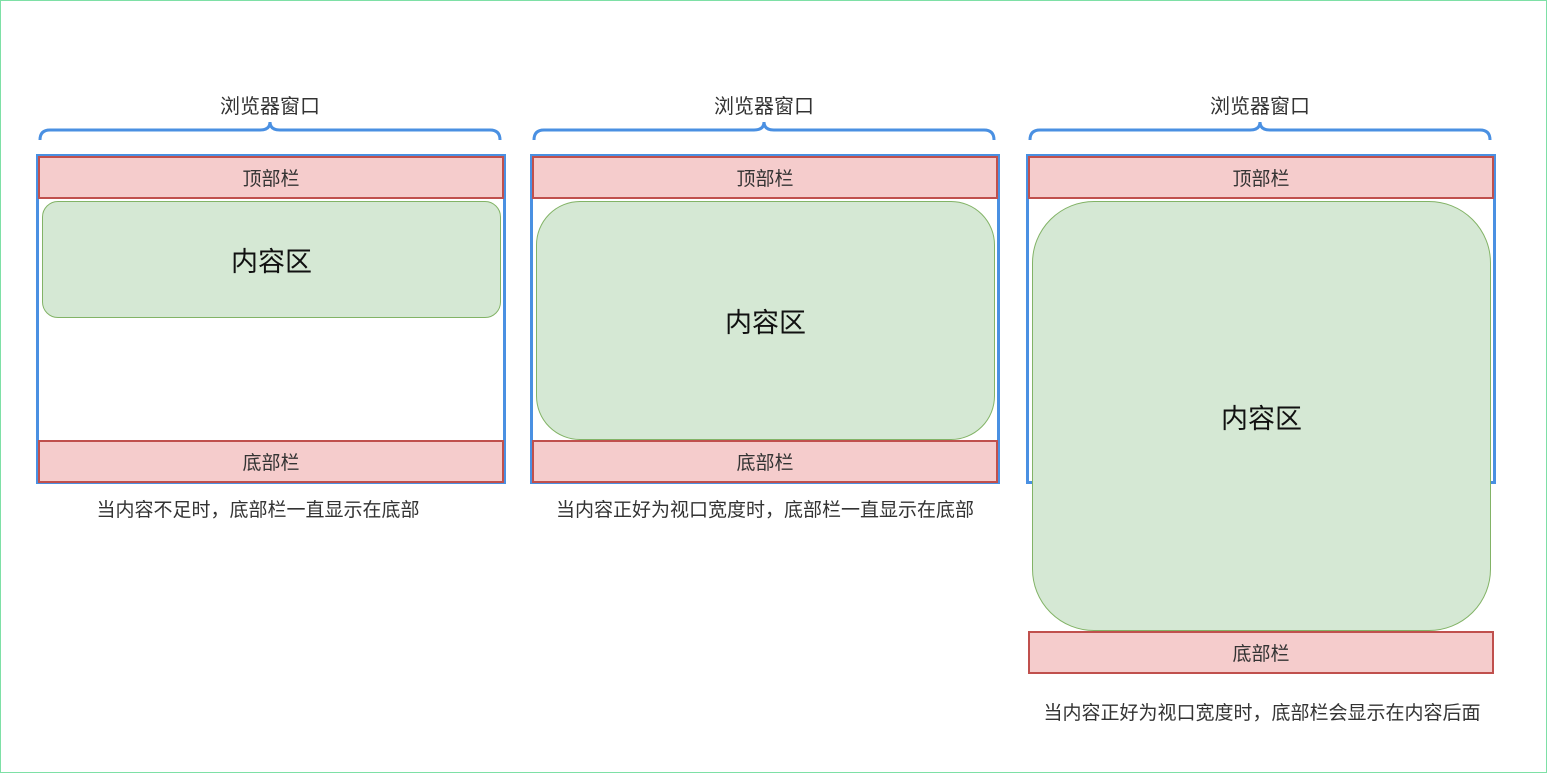 Image resolution: width=1547 pixels, height=773 pixels. What do you see at coordinates (1262, 713) in the screenshot?
I see `diagram-caption: 当内容正好为视口宽度时，底部栏会显示在内容后面` at bounding box center [1262, 713].